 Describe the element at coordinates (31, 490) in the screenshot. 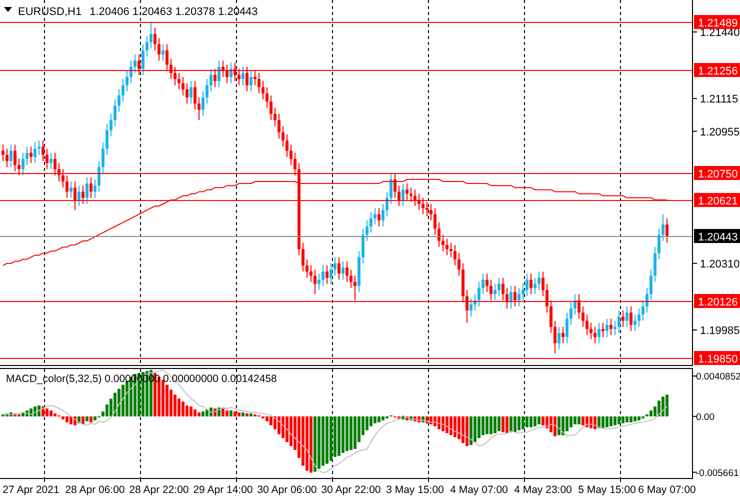

I see `time-axis-label: 27 Apr 2021` at that location.